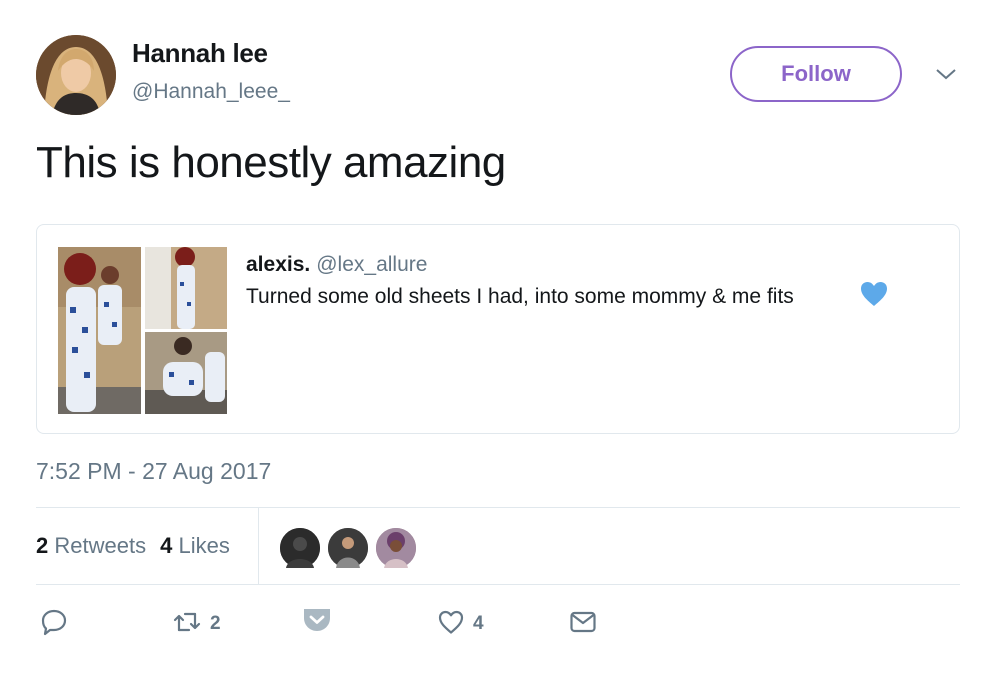 The height and width of the screenshot is (675, 1000). Describe the element at coordinates (187, 624) in the screenshot. I see `retweet-icon` at that location.